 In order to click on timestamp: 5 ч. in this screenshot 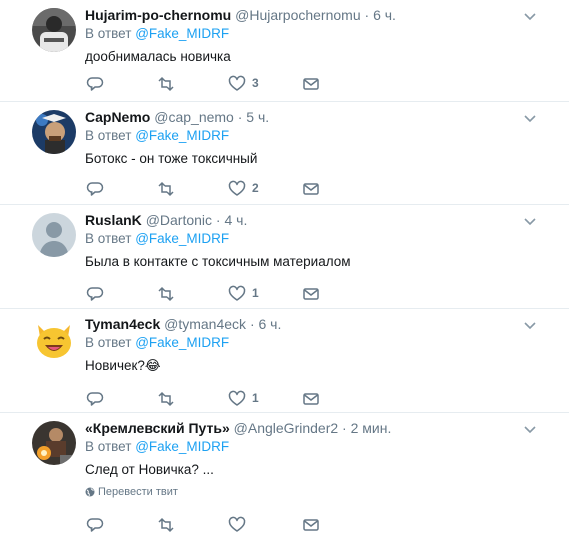, I will do `click(257, 117)`.